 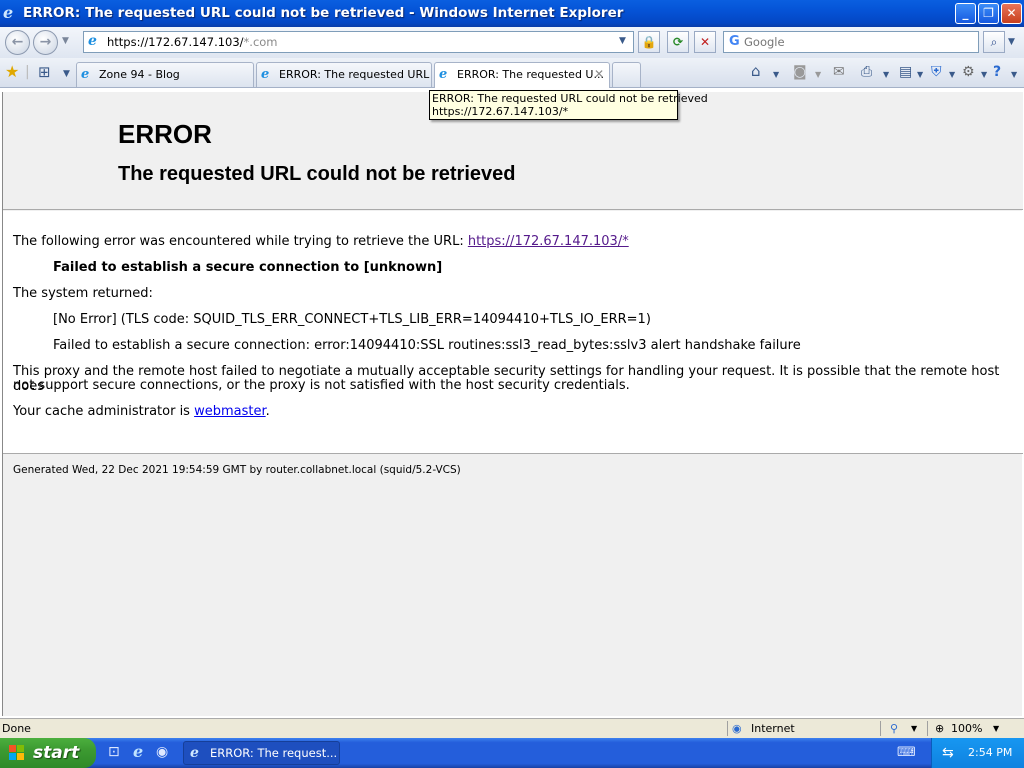 What do you see at coordinates (920, 74) in the screenshot?
I see `page-dropdown-icon: ▼` at bounding box center [920, 74].